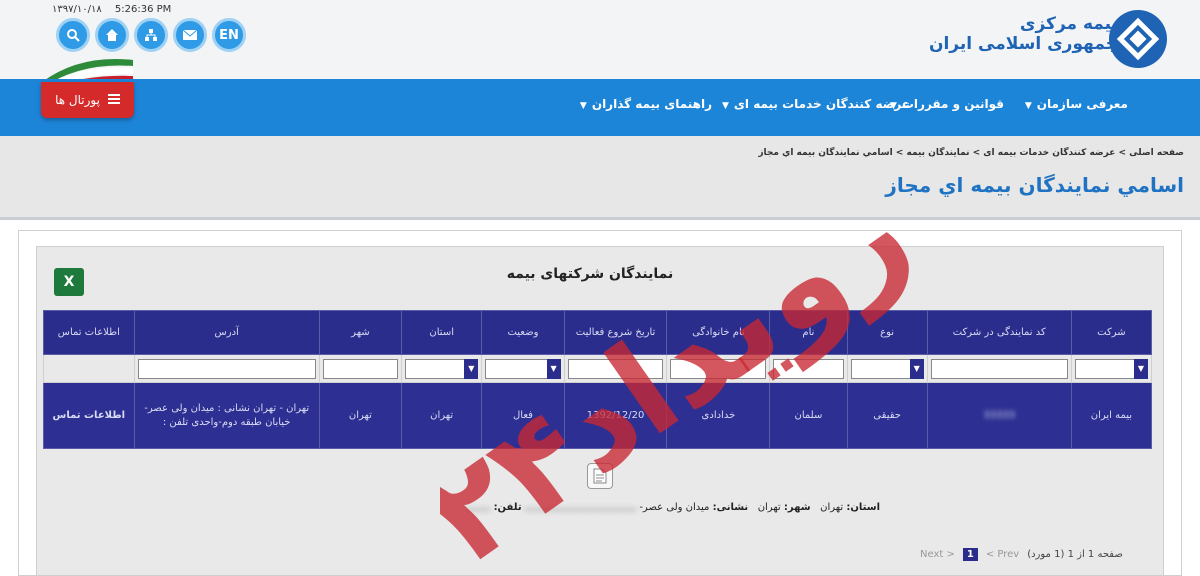 The width and height of the screenshot is (1200, 576). I want to click on col-address: آدرس, so click(226, 332).